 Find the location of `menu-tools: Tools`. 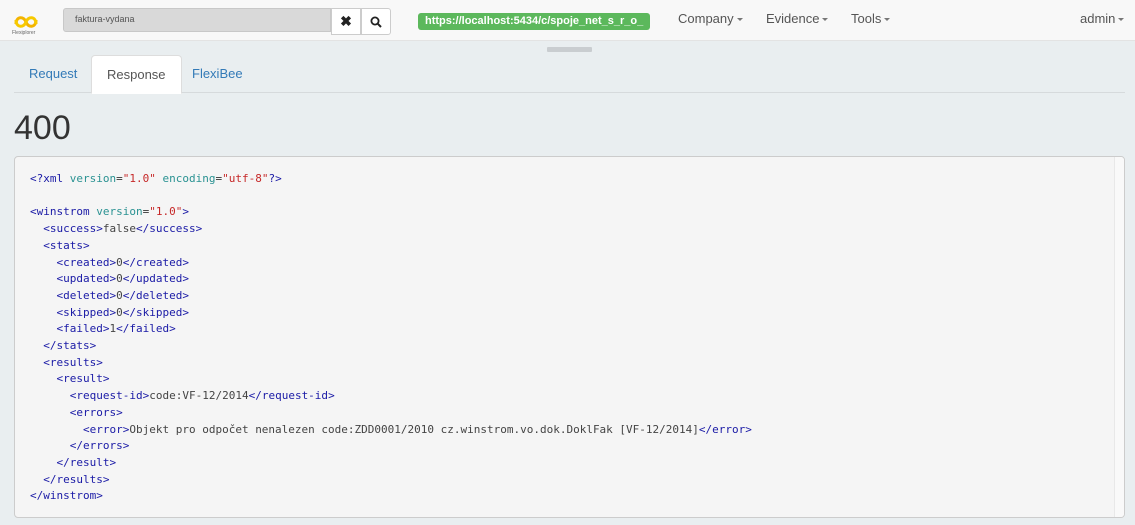

menu-tools: Tools is located at coordinates (871, 18).